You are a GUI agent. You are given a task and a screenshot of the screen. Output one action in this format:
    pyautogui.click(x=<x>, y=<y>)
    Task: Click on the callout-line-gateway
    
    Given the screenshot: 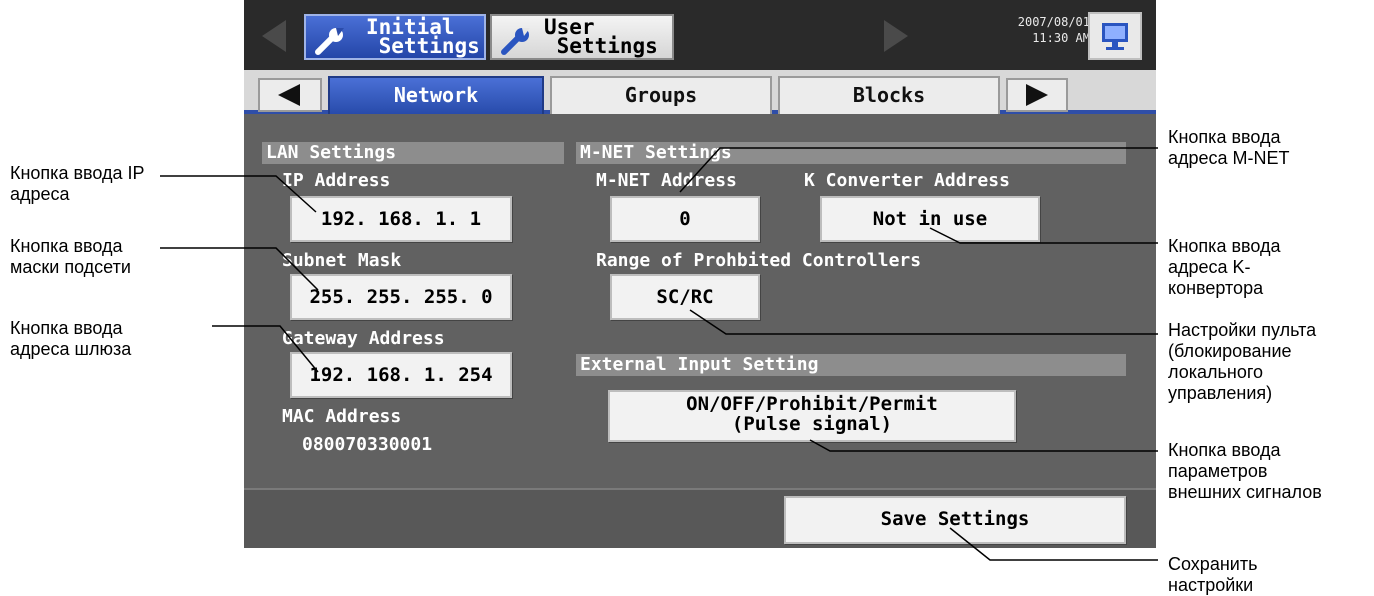 What is the action you would take?
    pyautogui.click(x=265, y=349)
    